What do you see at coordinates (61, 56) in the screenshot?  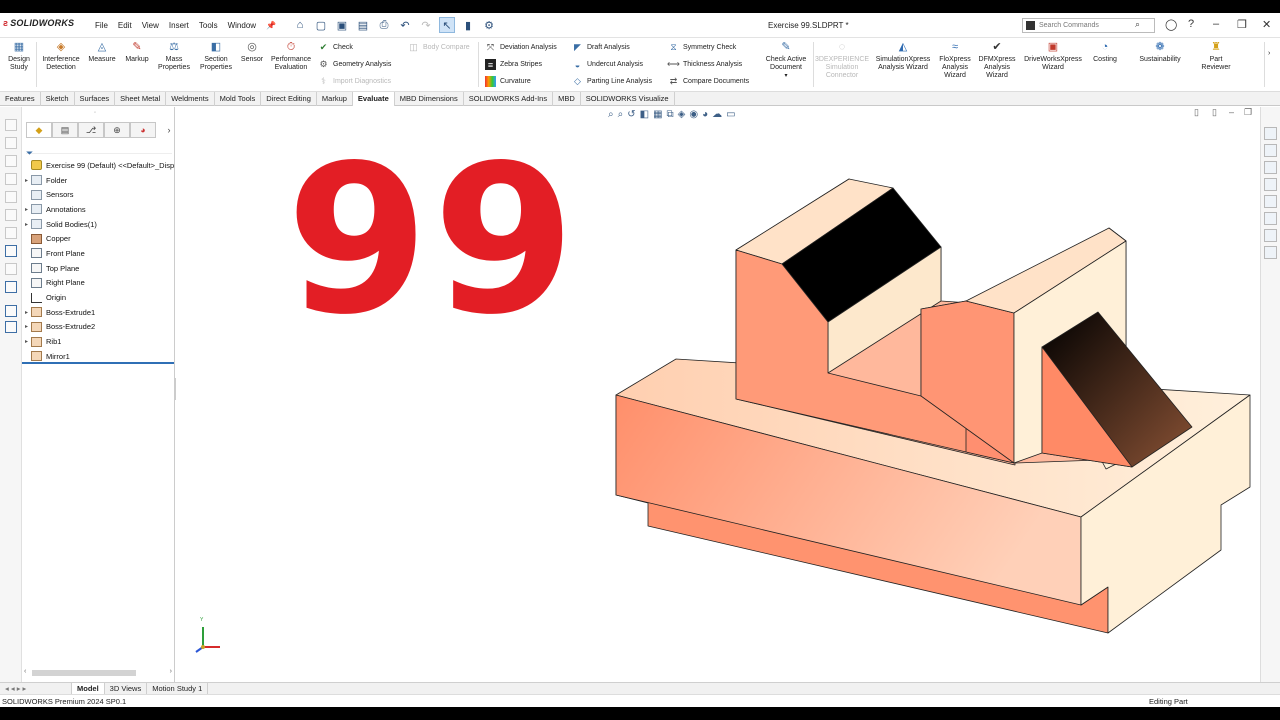 I see `interference-detection-button: ◈ Interference Detection` at bounding box center [61, 56].